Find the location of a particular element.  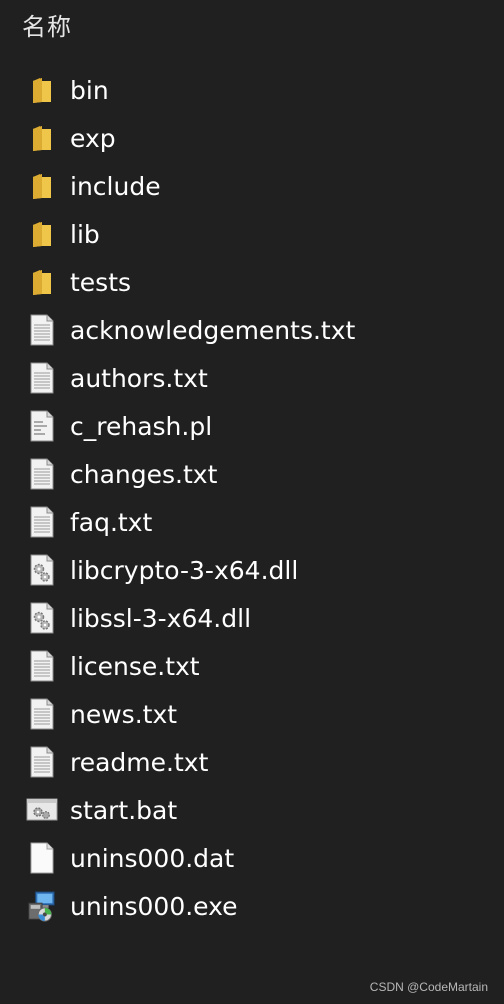

file-name: license.txt is located at coordinates (135, 666).